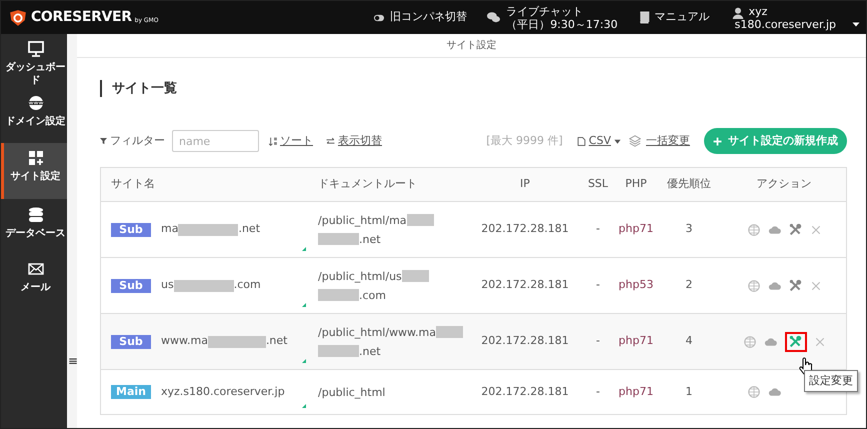 This screenshot has width=867, height=429. I want to click on user-icon, so click(738, 12).